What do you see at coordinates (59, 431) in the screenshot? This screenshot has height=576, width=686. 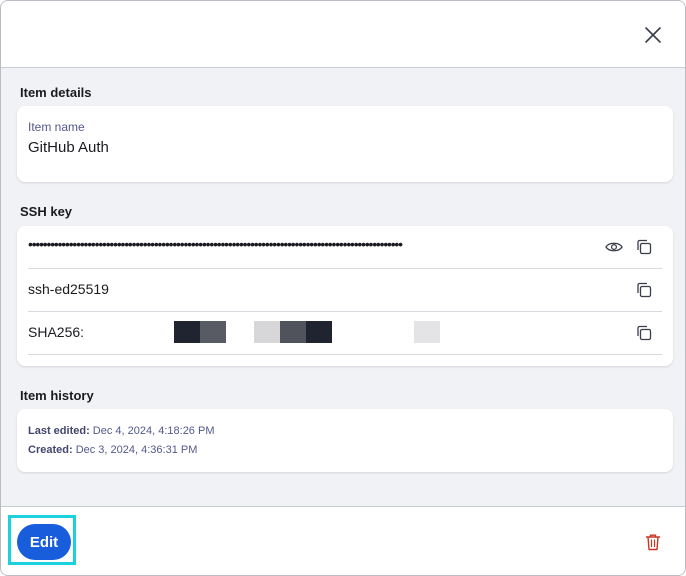 I see `last-edited-label: Last edited:` at bounding box center [59, 431].